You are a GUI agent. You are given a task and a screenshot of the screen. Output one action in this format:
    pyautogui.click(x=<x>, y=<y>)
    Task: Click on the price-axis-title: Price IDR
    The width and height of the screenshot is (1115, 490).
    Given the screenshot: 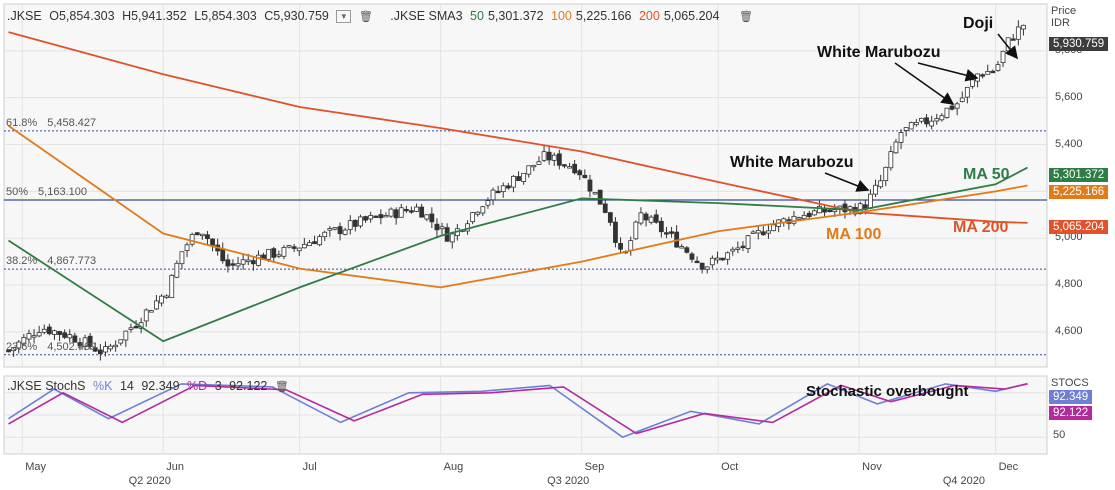 What is the action you would take?
    pyautogui.click(x=1063, y=17)
    